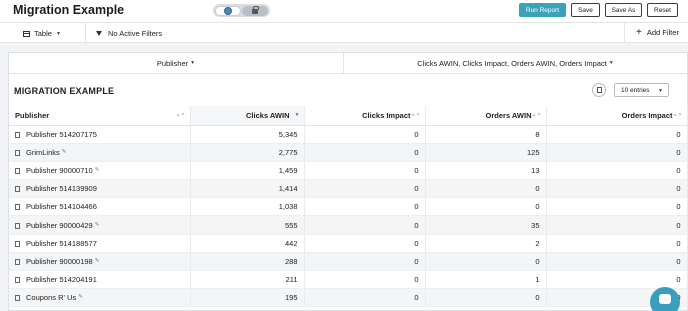 The image size is (688, 311). Describe the element at coordinates (172, 63) in the screenshot. I see `rows-label: Publisher` at that location.